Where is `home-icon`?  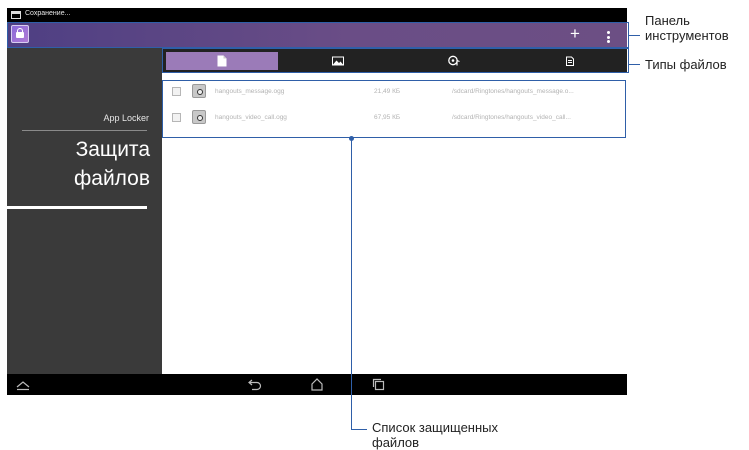
home-icon is located at coordinates (317, 384).